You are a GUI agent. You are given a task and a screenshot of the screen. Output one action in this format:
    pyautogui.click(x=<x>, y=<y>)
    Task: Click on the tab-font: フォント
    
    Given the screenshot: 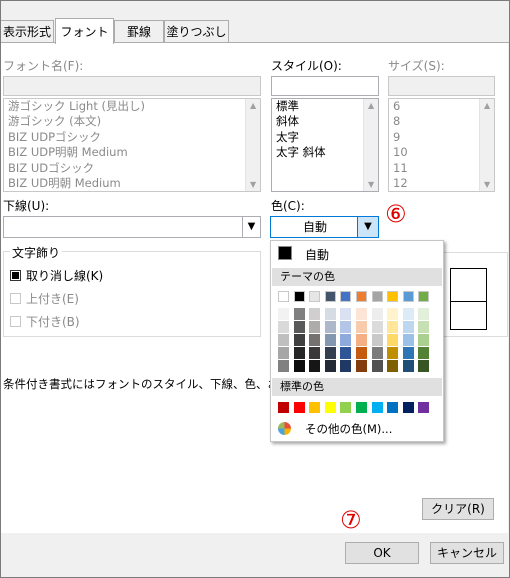 What is the action you would take?
    pyautogui.click(x=84, y=31)
    